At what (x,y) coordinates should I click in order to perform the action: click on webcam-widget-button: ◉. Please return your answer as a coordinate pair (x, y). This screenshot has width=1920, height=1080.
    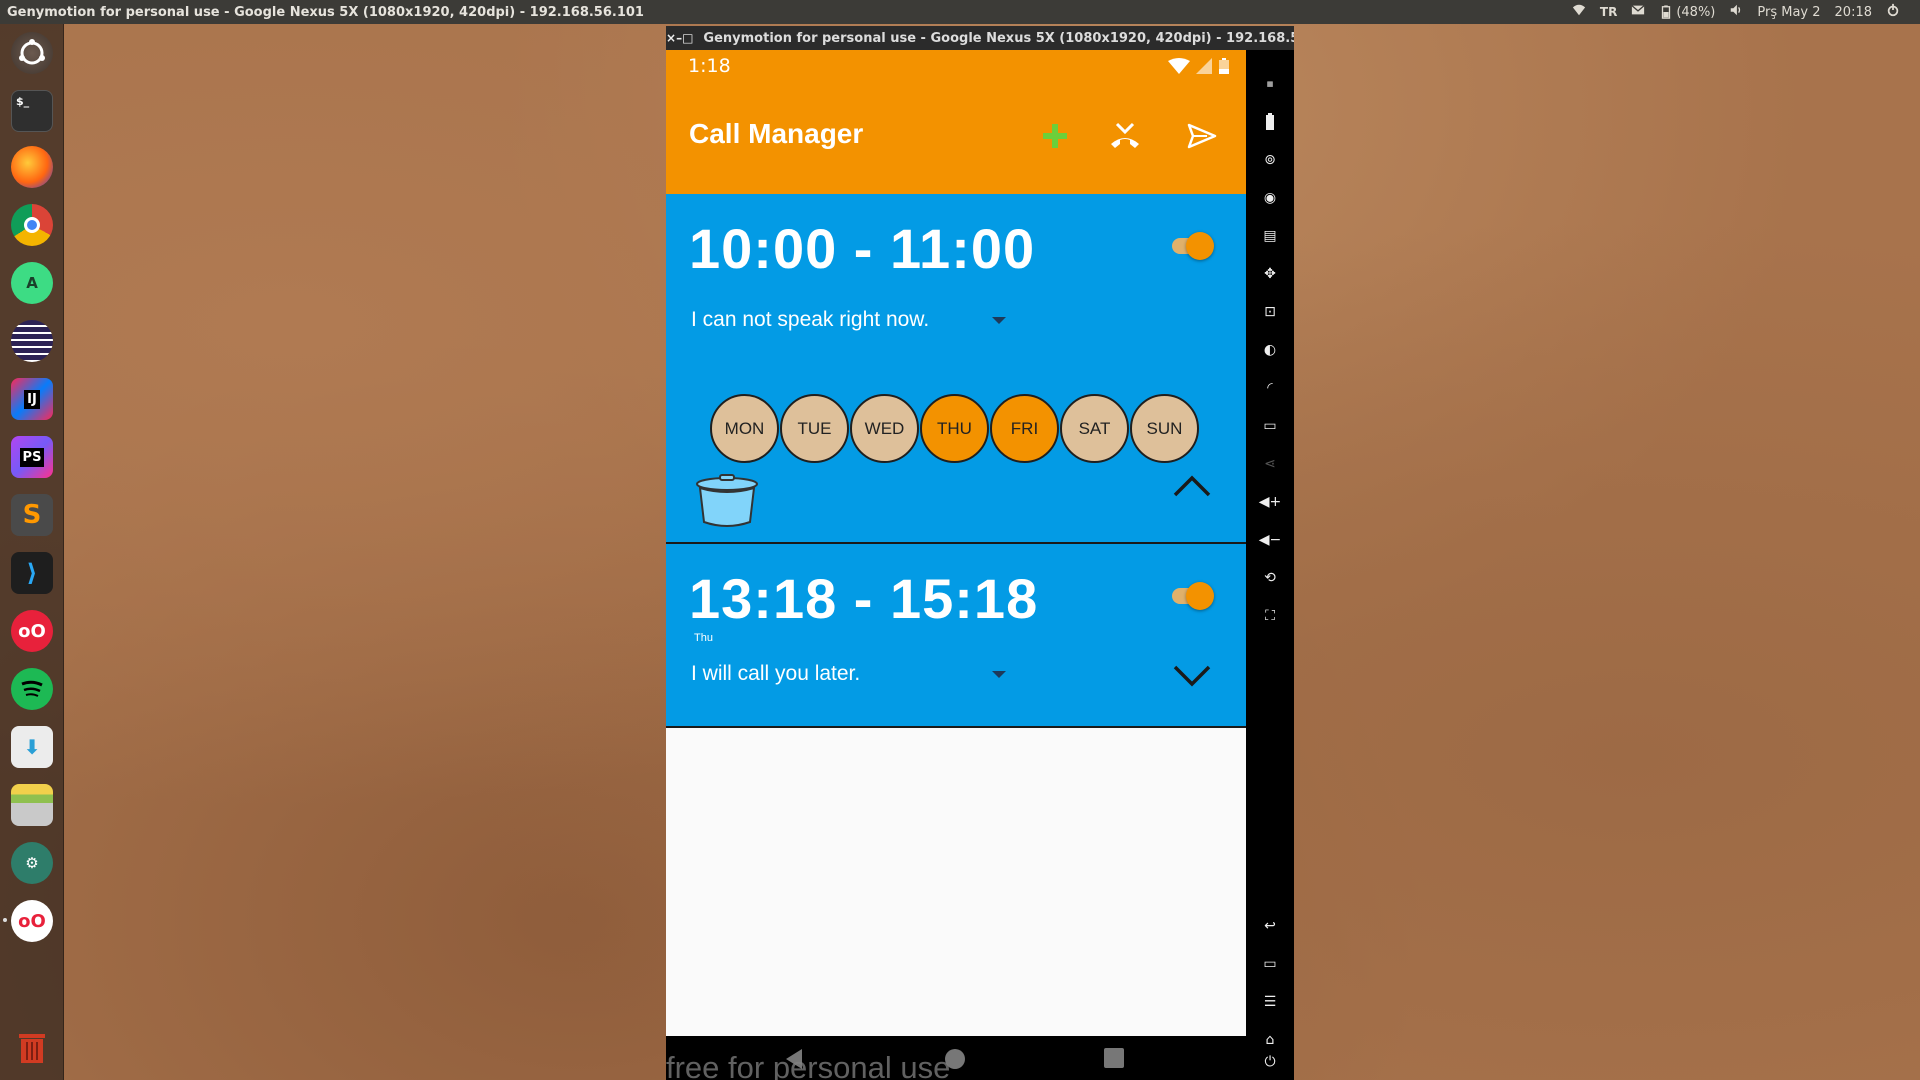
    Looking at the image, I should click on (1270, 198).